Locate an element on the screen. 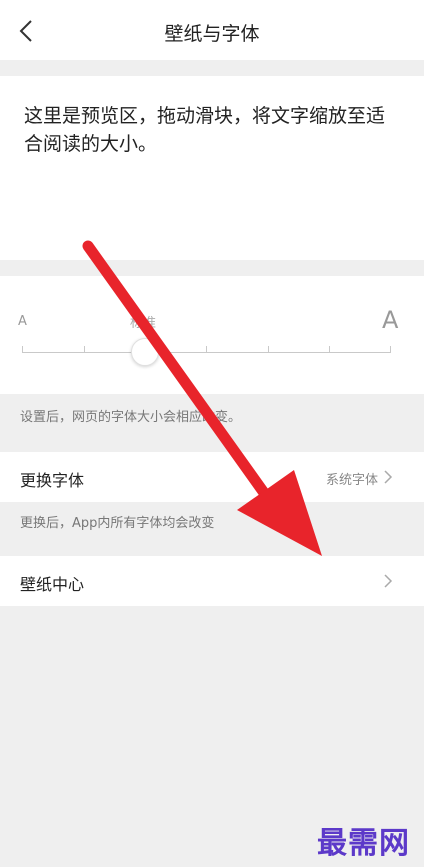 The width and height of the screenshot is (424, 867). change-font-row: 更换字体 系统字体 is located at coordinates (212, 477).